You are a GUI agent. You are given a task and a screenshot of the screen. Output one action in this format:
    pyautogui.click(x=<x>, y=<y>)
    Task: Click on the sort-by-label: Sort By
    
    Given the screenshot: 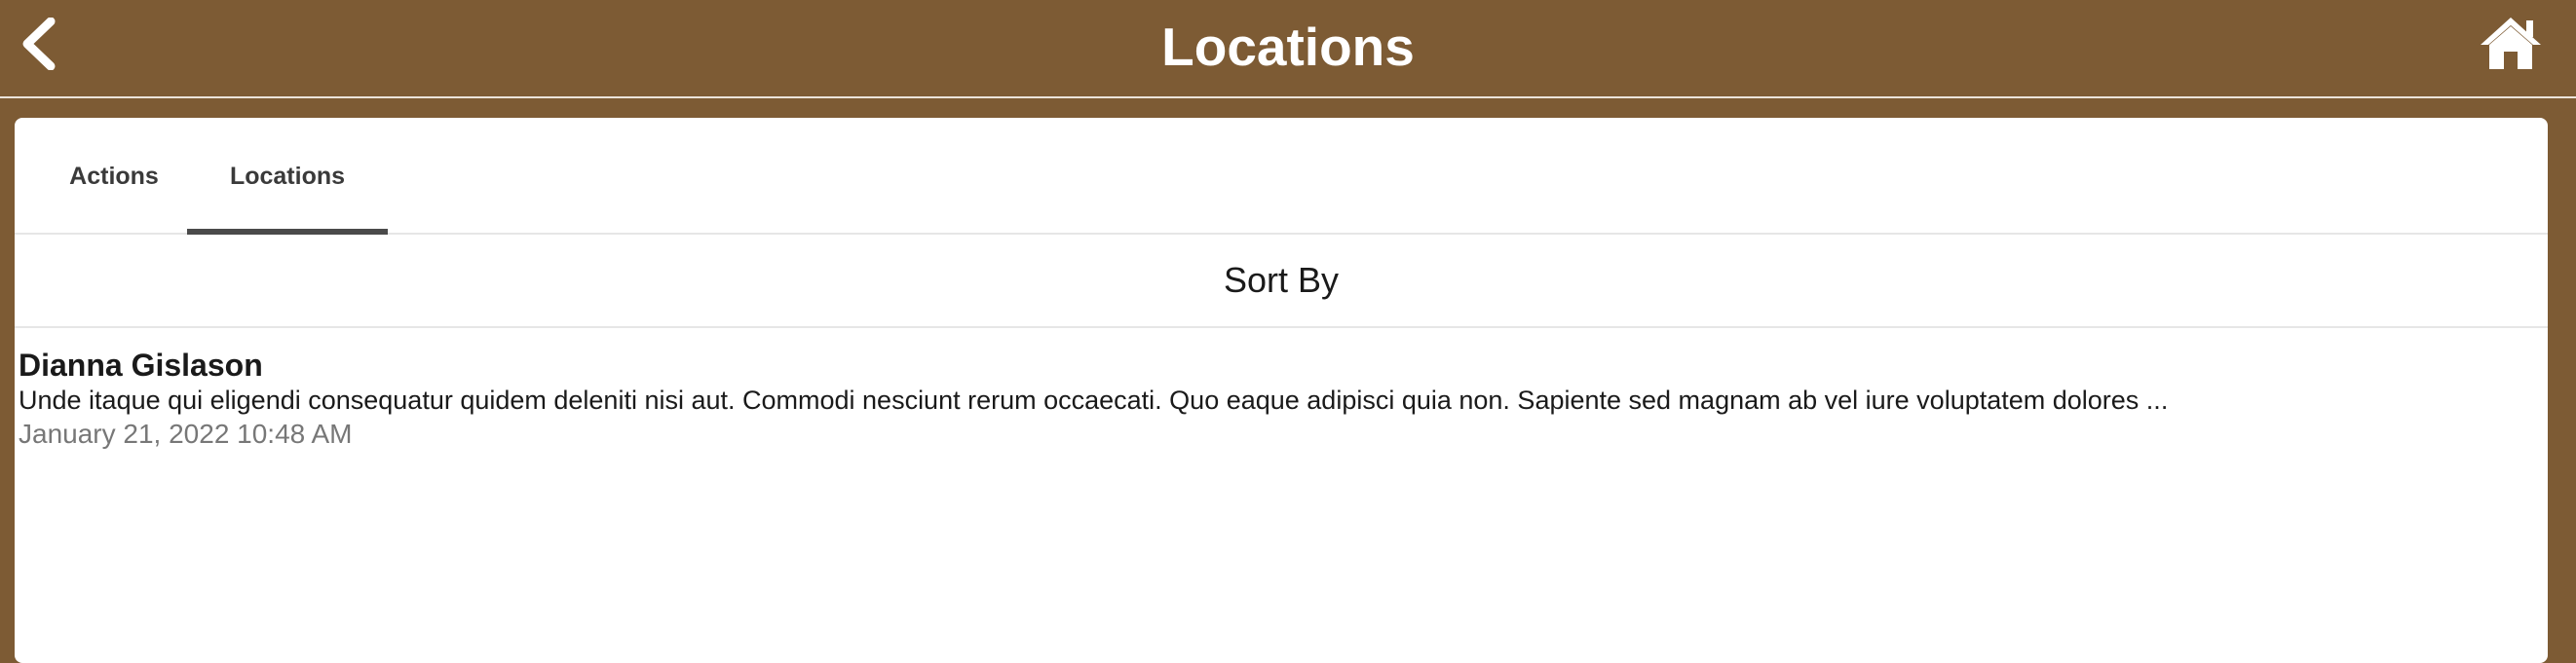 What is the action you would take?
    pyautogui.click(x=1281, y=280)
    